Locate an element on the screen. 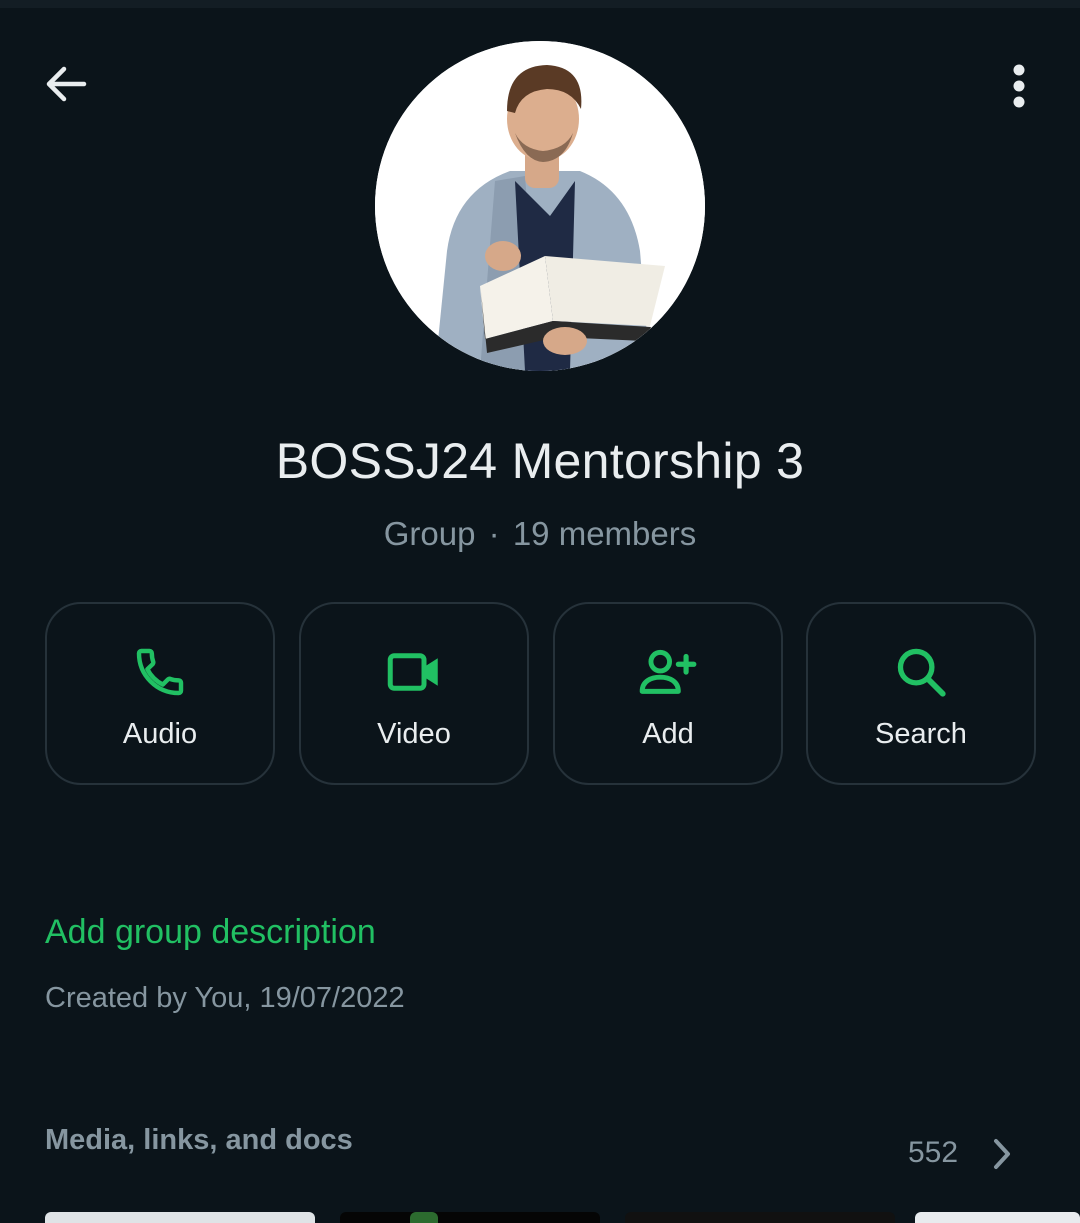 The width and height of the screenshot is (1080, 1223). group-avatar is located at coordinates (540, 206).